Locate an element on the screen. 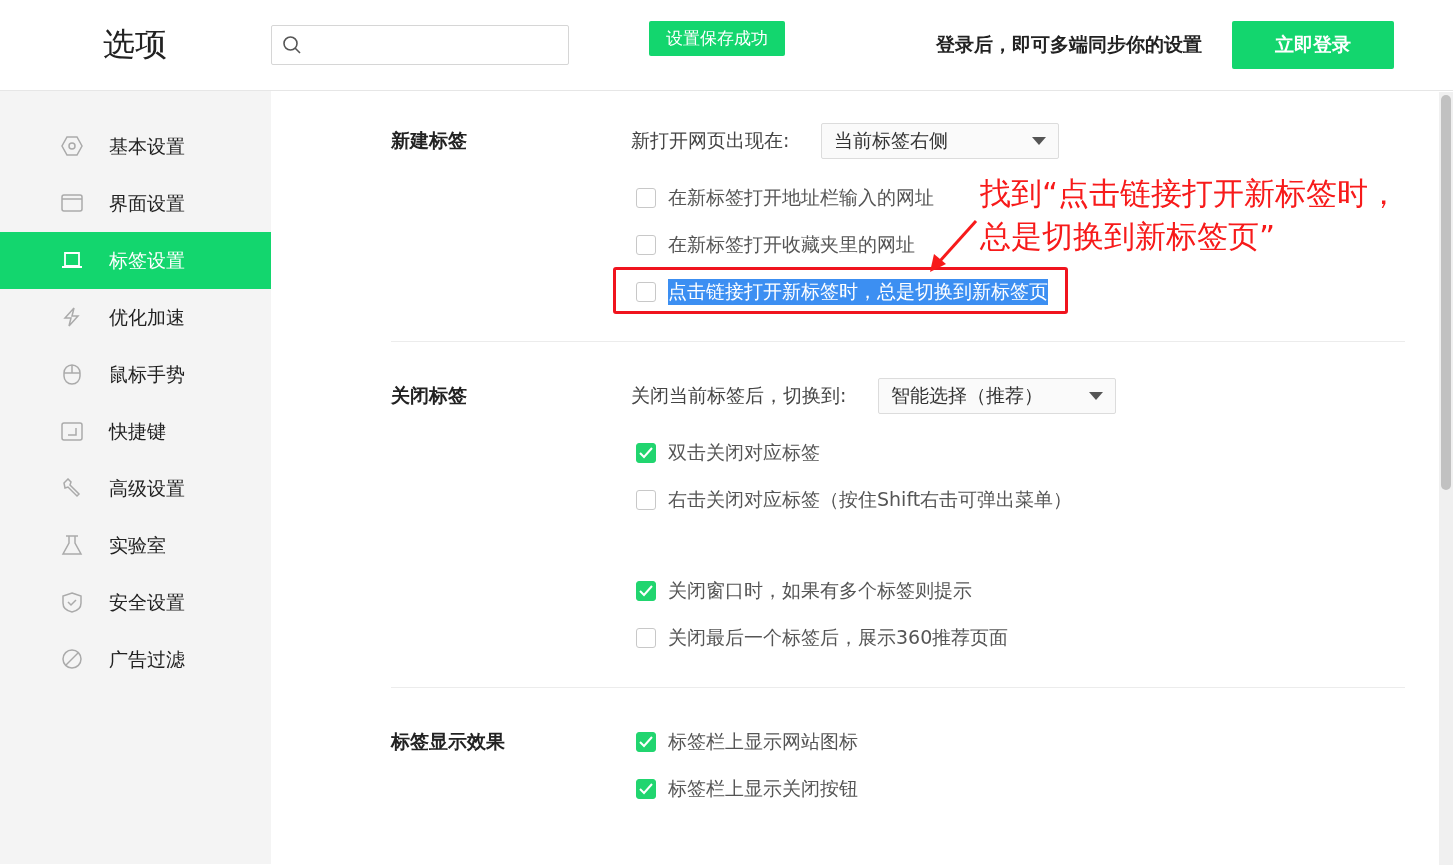 This screenshot has width=1453, height=865. option-label: 关闭最后一个标签后，展示360推荐页面 is located at coordinates (838, 637).